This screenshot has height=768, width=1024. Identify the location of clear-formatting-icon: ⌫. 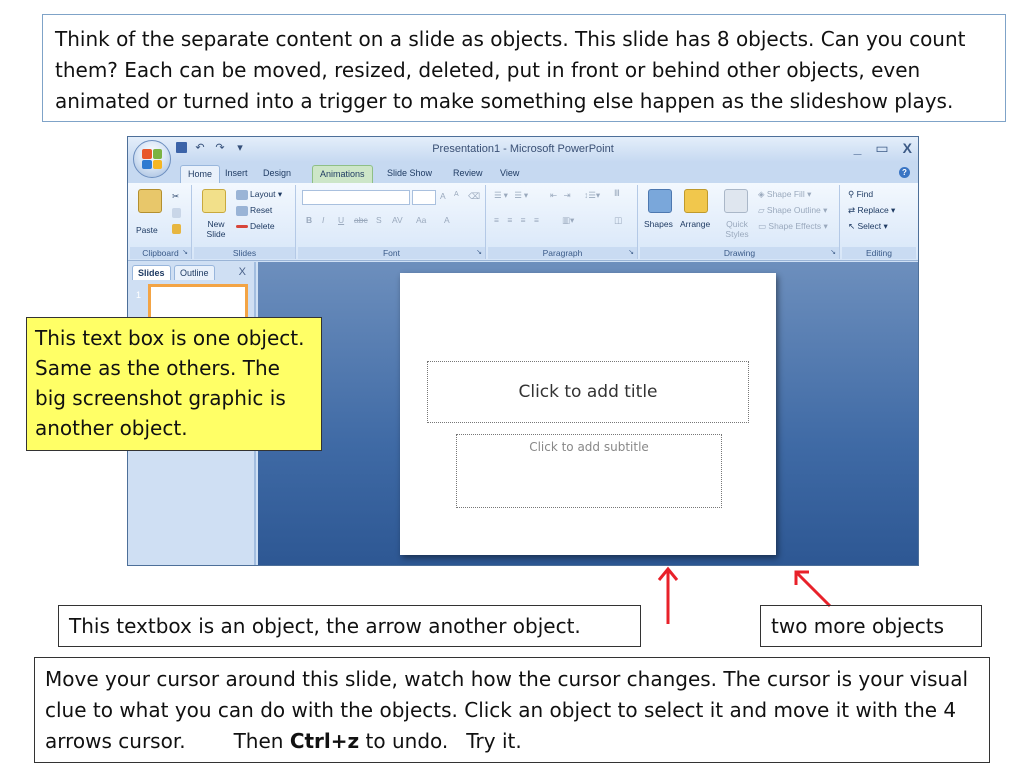
(474, 196).